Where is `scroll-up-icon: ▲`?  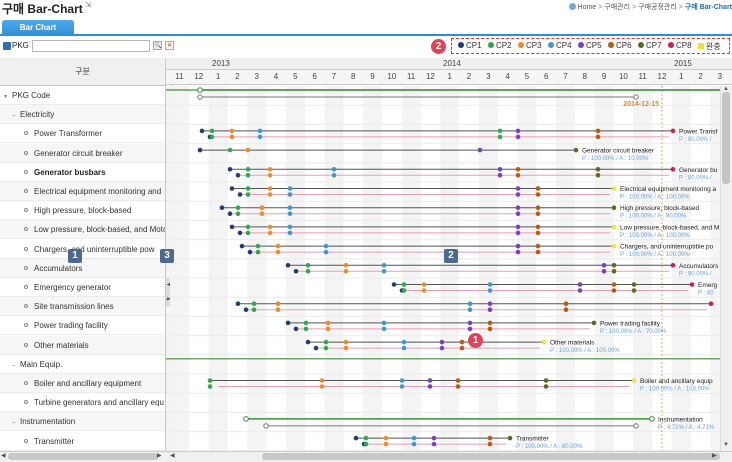 scroll-up-icon: ▲ is located at coordinates (726, 89).